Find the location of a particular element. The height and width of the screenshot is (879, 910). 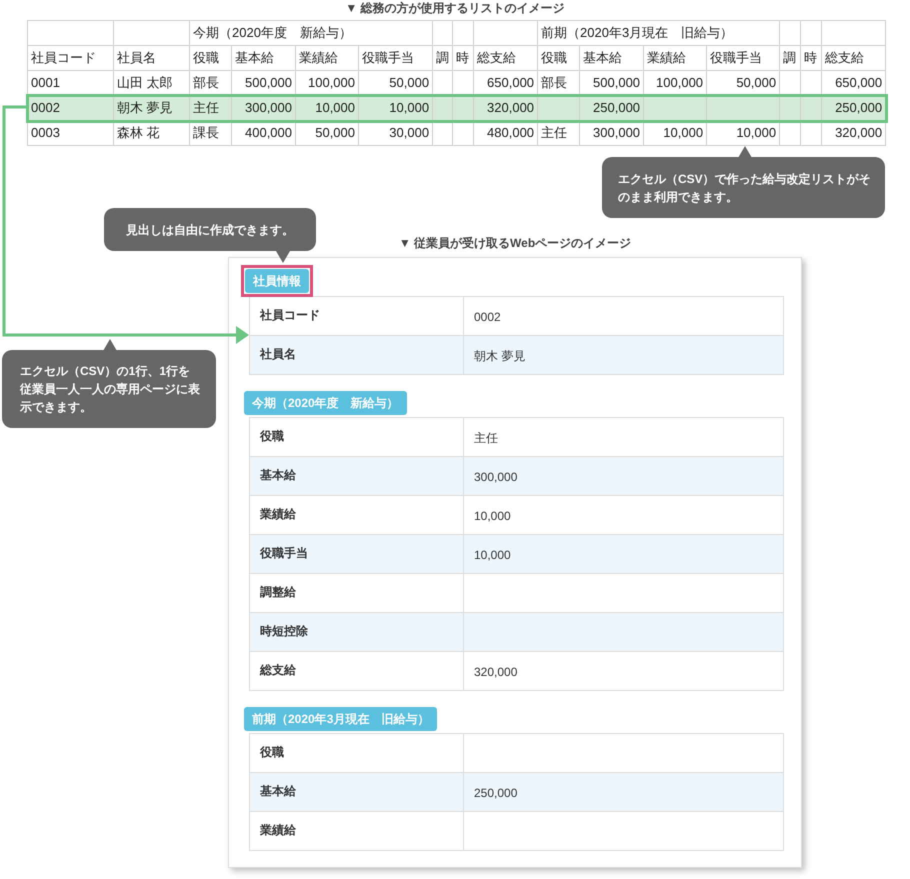

callout-bubble: 見出しは自由に作成できます。 is located at coordinates (210, 229).